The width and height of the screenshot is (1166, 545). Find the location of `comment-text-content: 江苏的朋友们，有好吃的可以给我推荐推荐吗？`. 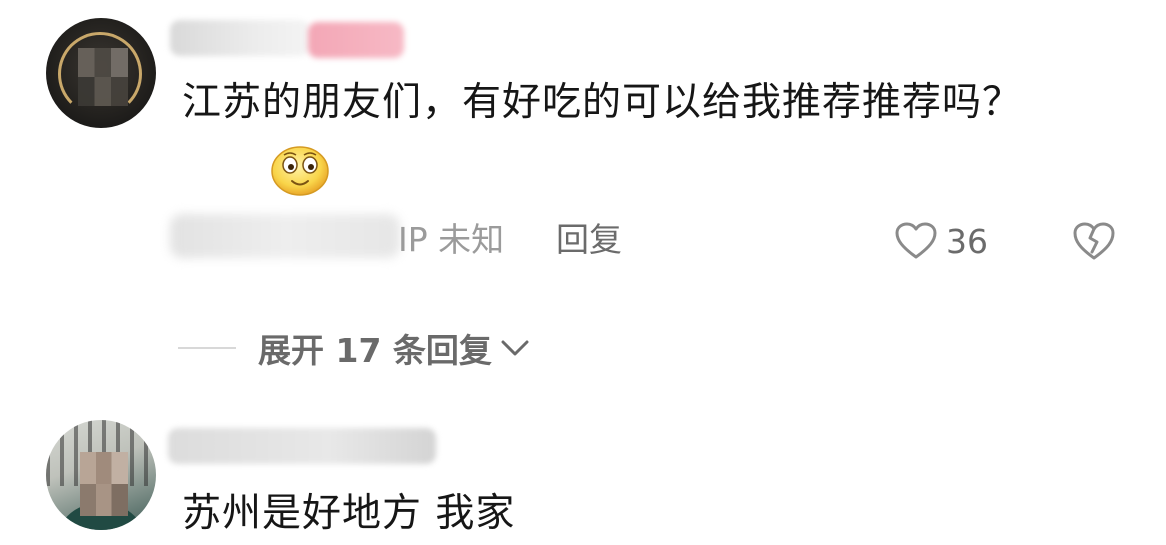

comment-text-content: 江苏的朋友们，有好吃的可以给我推荐推荐吗？ is located at coordinates (602, 102).